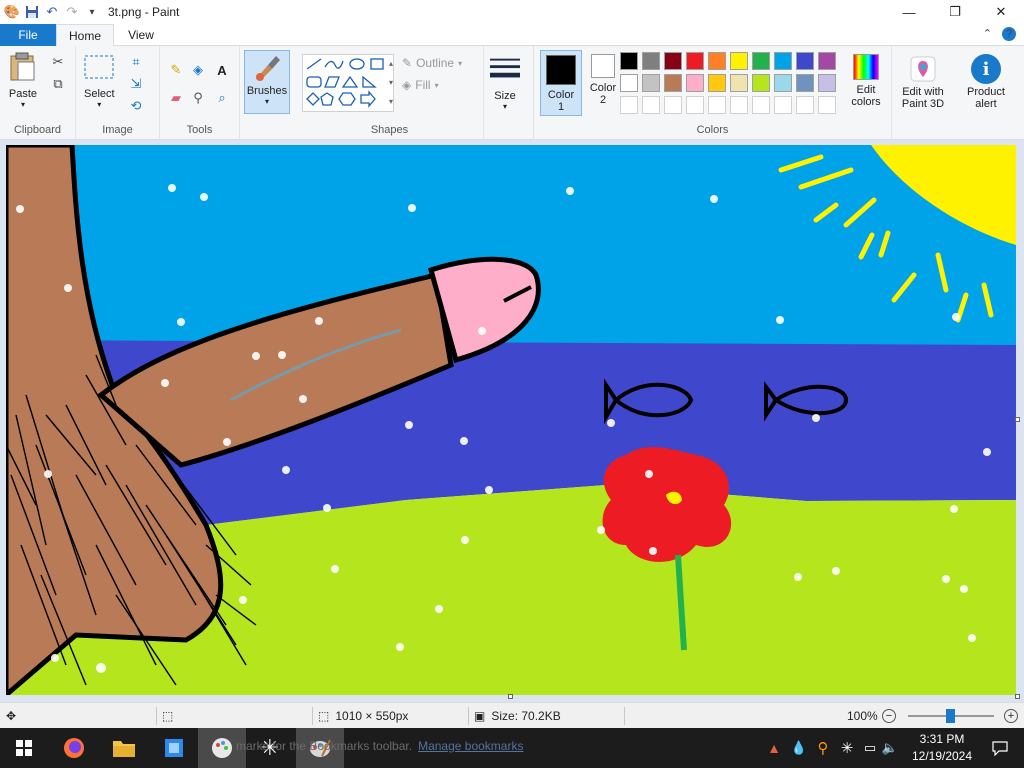 This screenshot has height=768, width=1024. I want to click on tray-volume: 🔈, so click(890, 748).